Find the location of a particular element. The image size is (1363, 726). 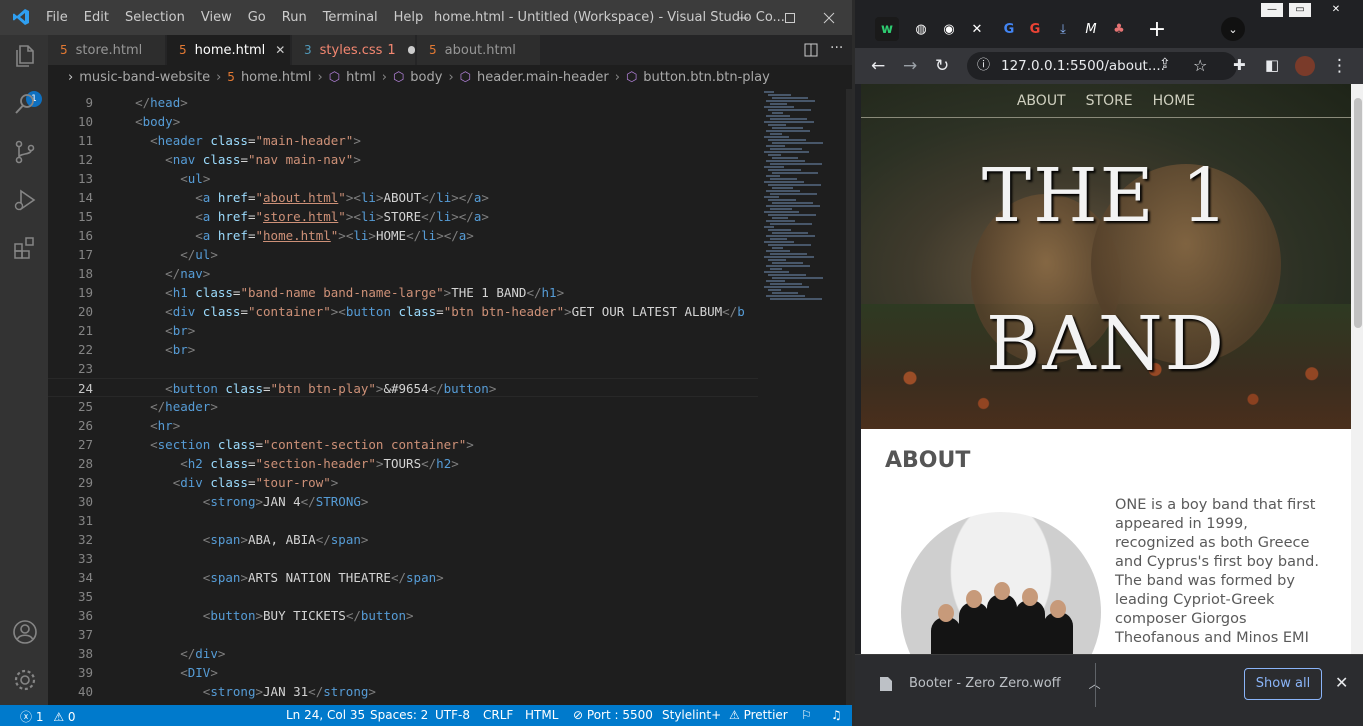

minimize-button is located at coordinates (743, 17).